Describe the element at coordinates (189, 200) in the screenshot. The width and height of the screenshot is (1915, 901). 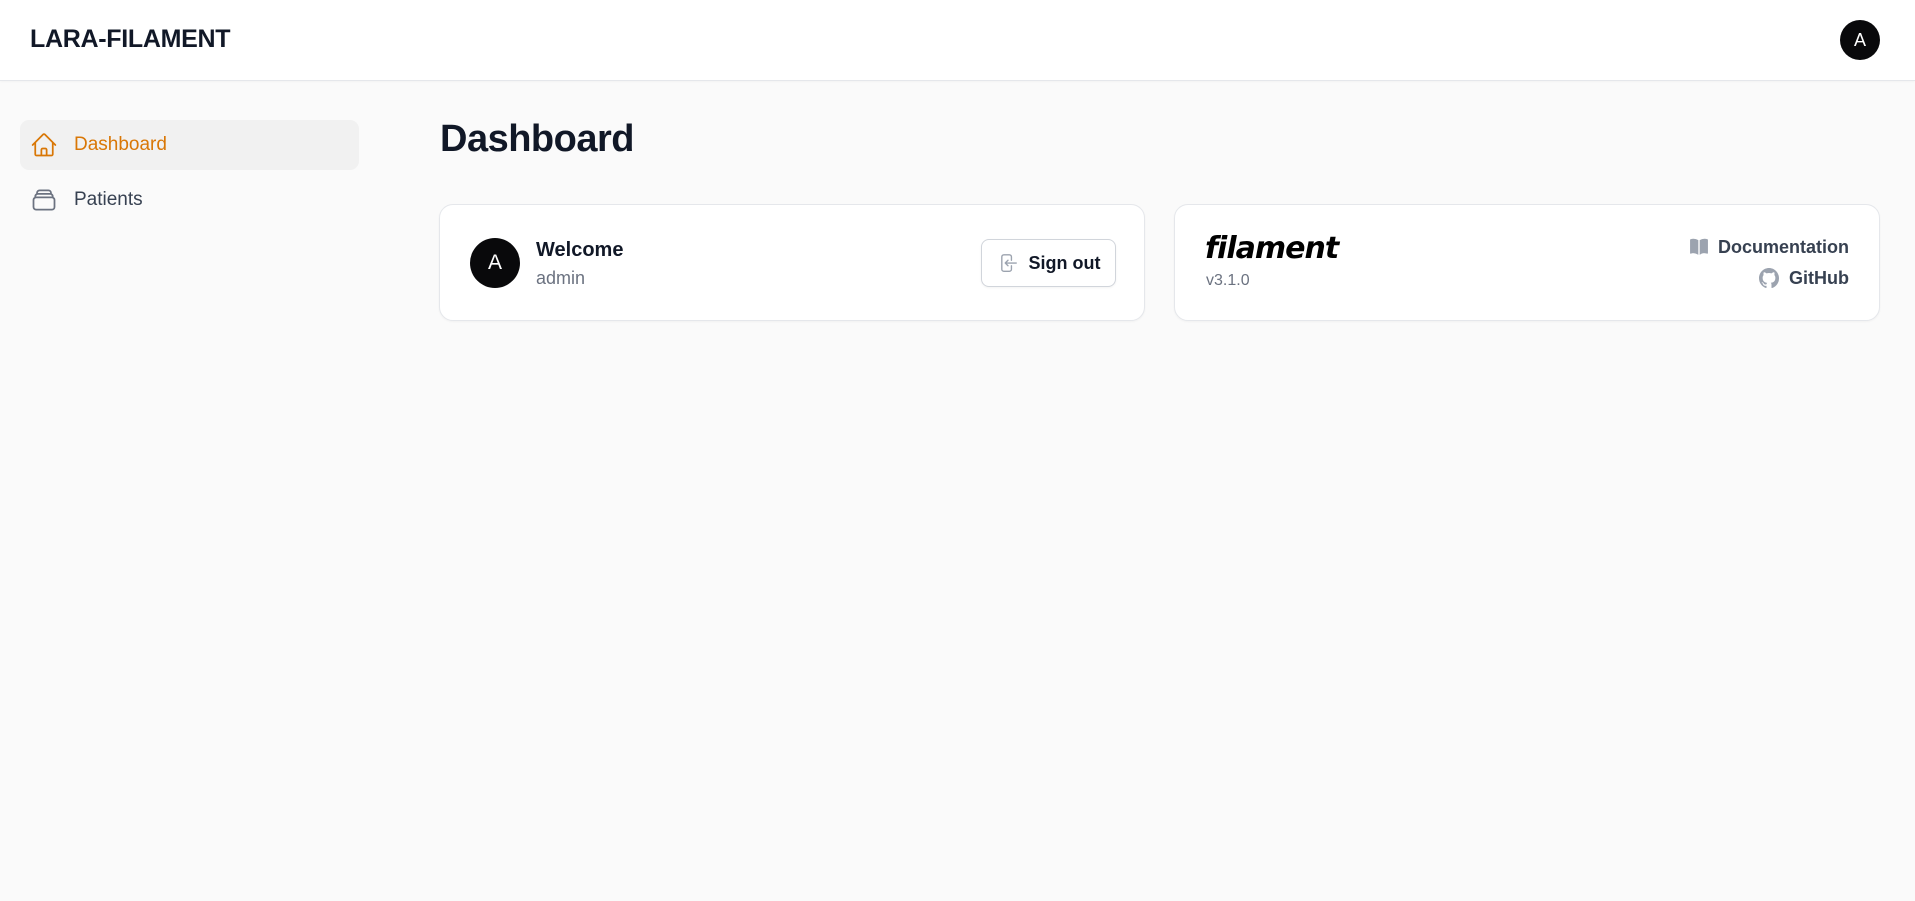
I see `sidebar-item-patients: Patients` at that location.